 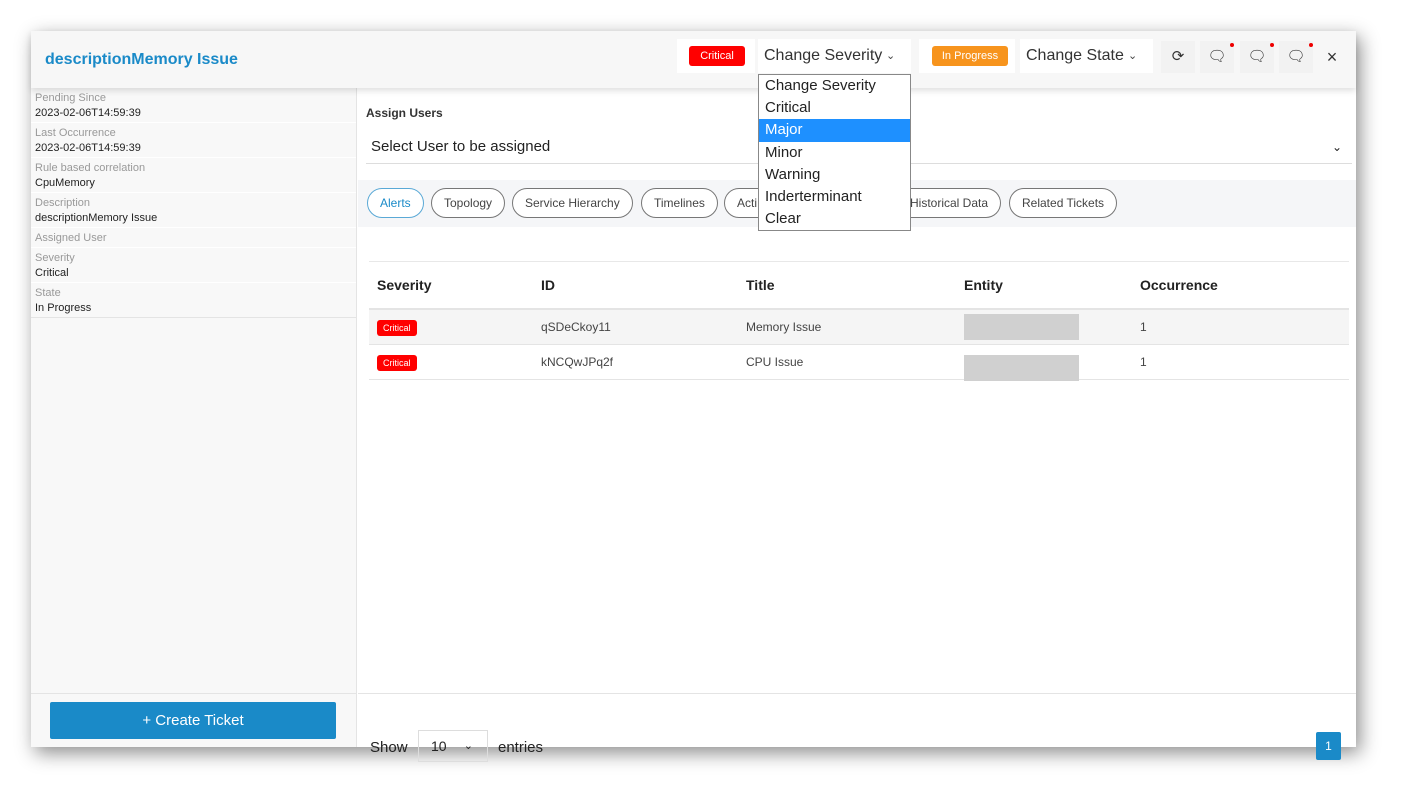 What do you see at coordinates (193, 720) in the screenshot?
I see `create-ticket-button: + Create Ticket` at bounding box center [193, 720].